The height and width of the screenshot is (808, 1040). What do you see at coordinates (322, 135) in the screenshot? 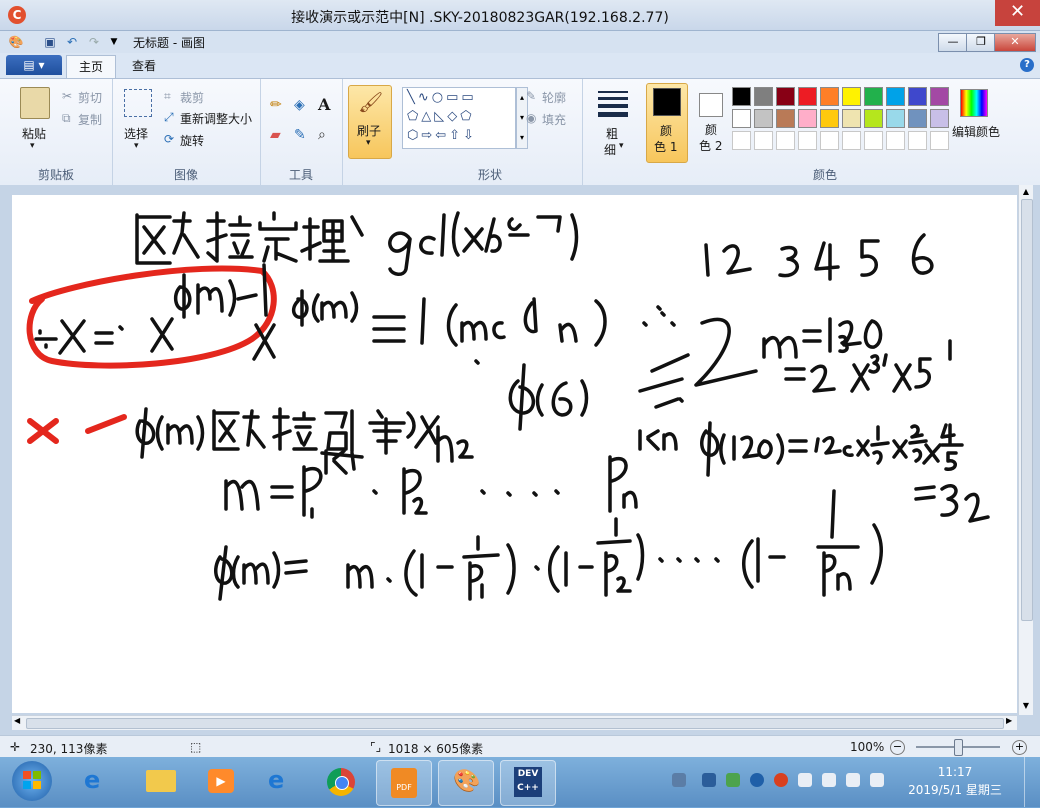
I see `magnifier-icon: ⌕` at bounding box center [322, 135].